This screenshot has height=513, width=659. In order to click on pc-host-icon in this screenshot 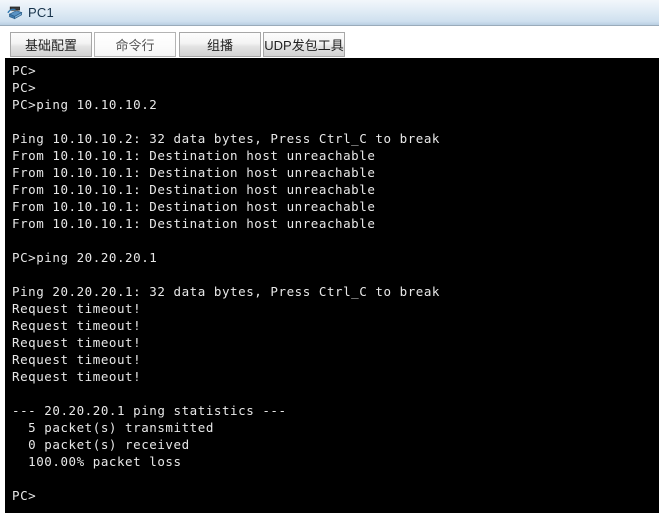, I will do `click(15, 12)`.